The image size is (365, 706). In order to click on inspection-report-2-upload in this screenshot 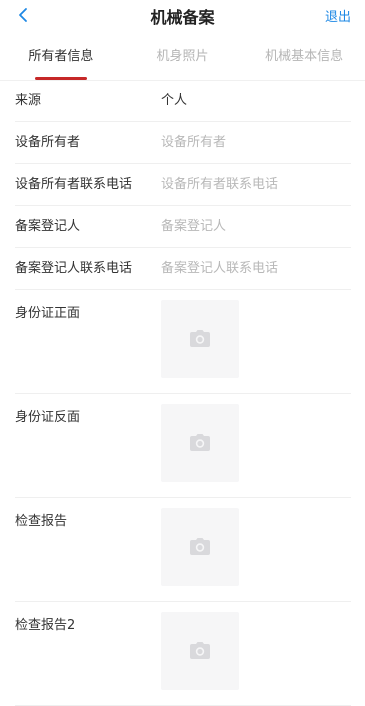, I will do `click(200, 651)`.